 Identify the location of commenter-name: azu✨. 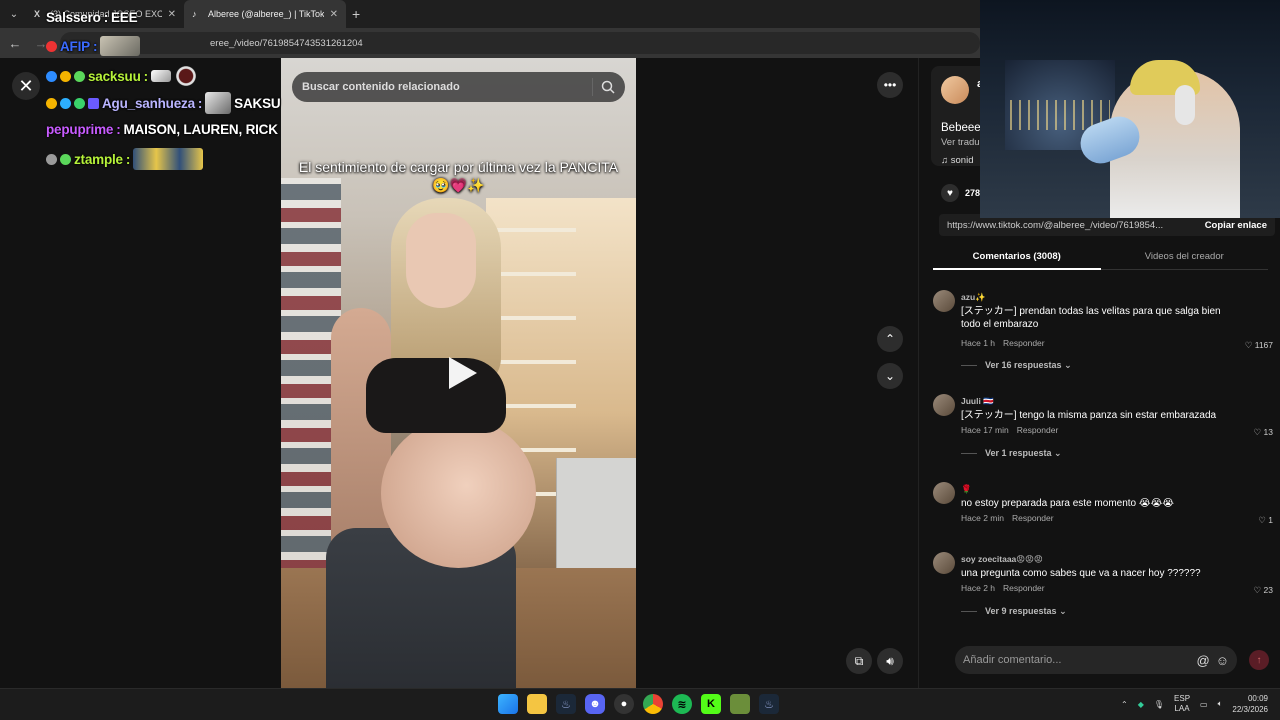
(973, 297).